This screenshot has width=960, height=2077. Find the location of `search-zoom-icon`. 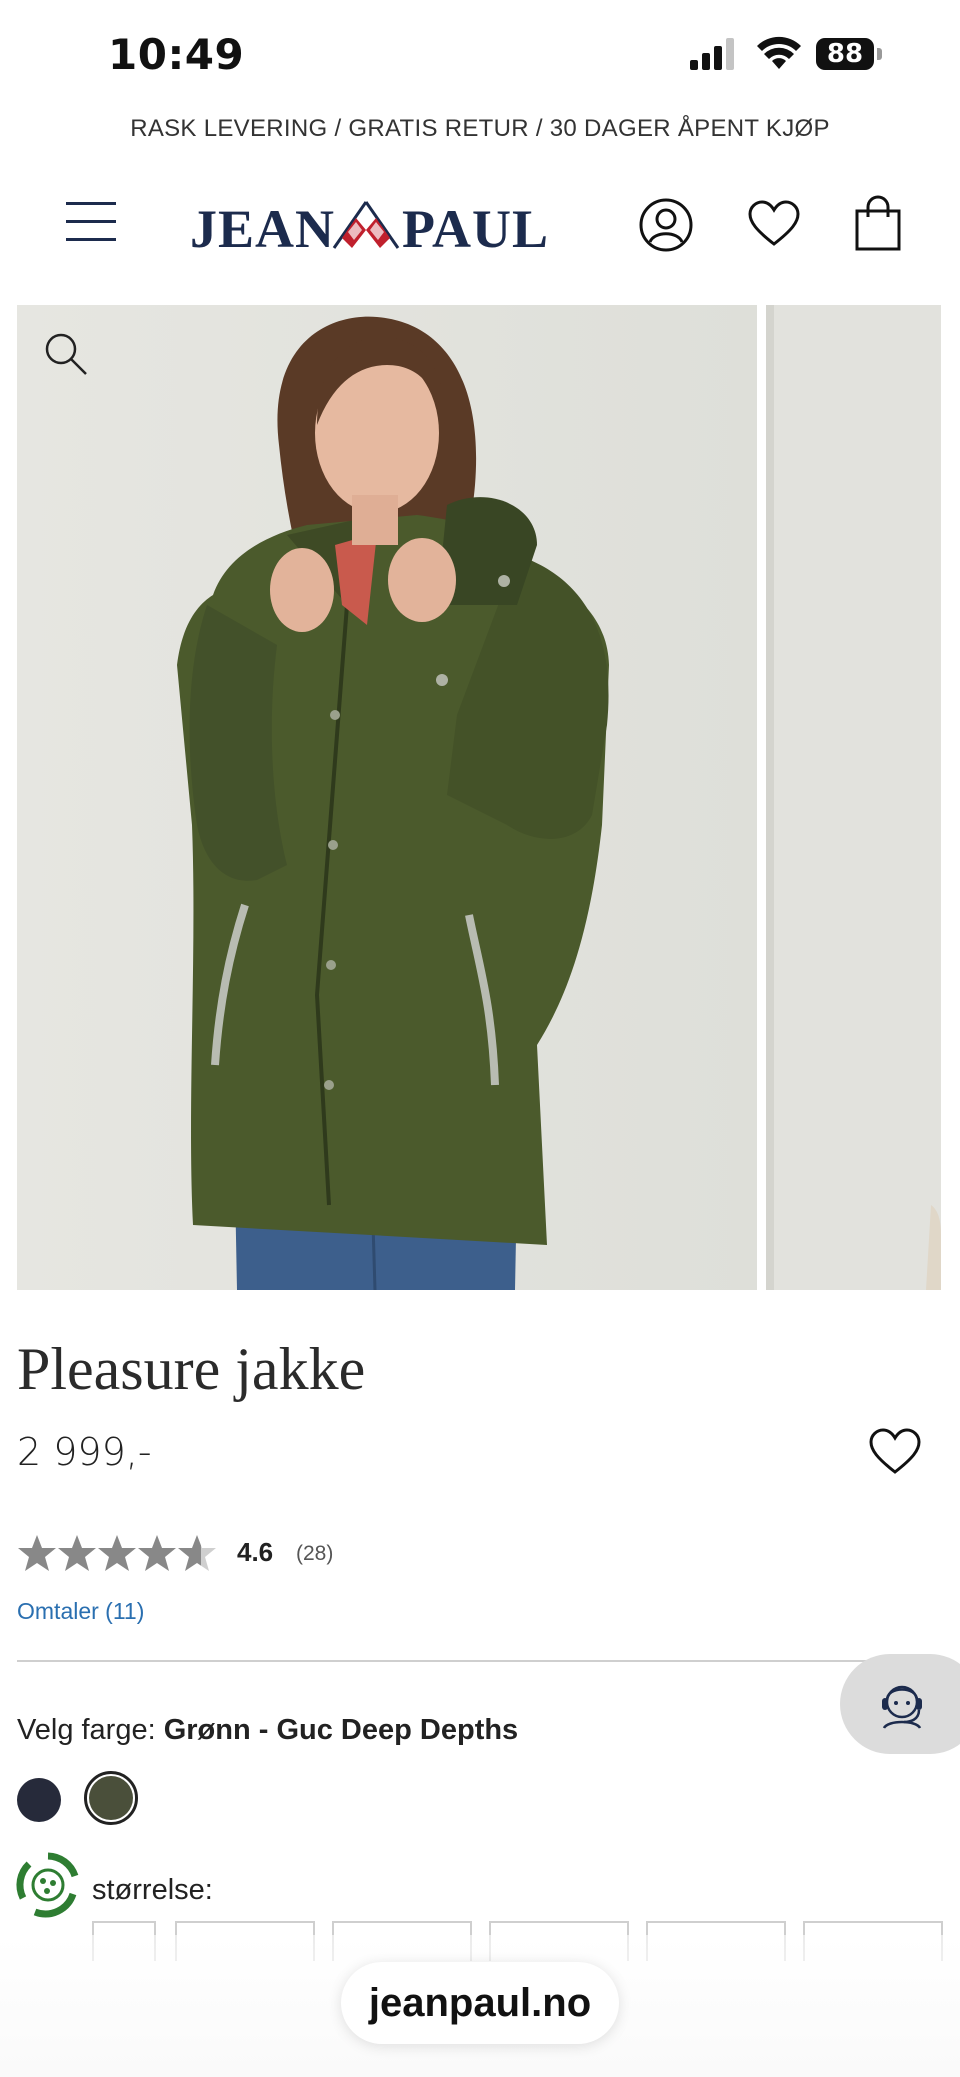

search-zoom-icon is located at coordinates (66, 354).